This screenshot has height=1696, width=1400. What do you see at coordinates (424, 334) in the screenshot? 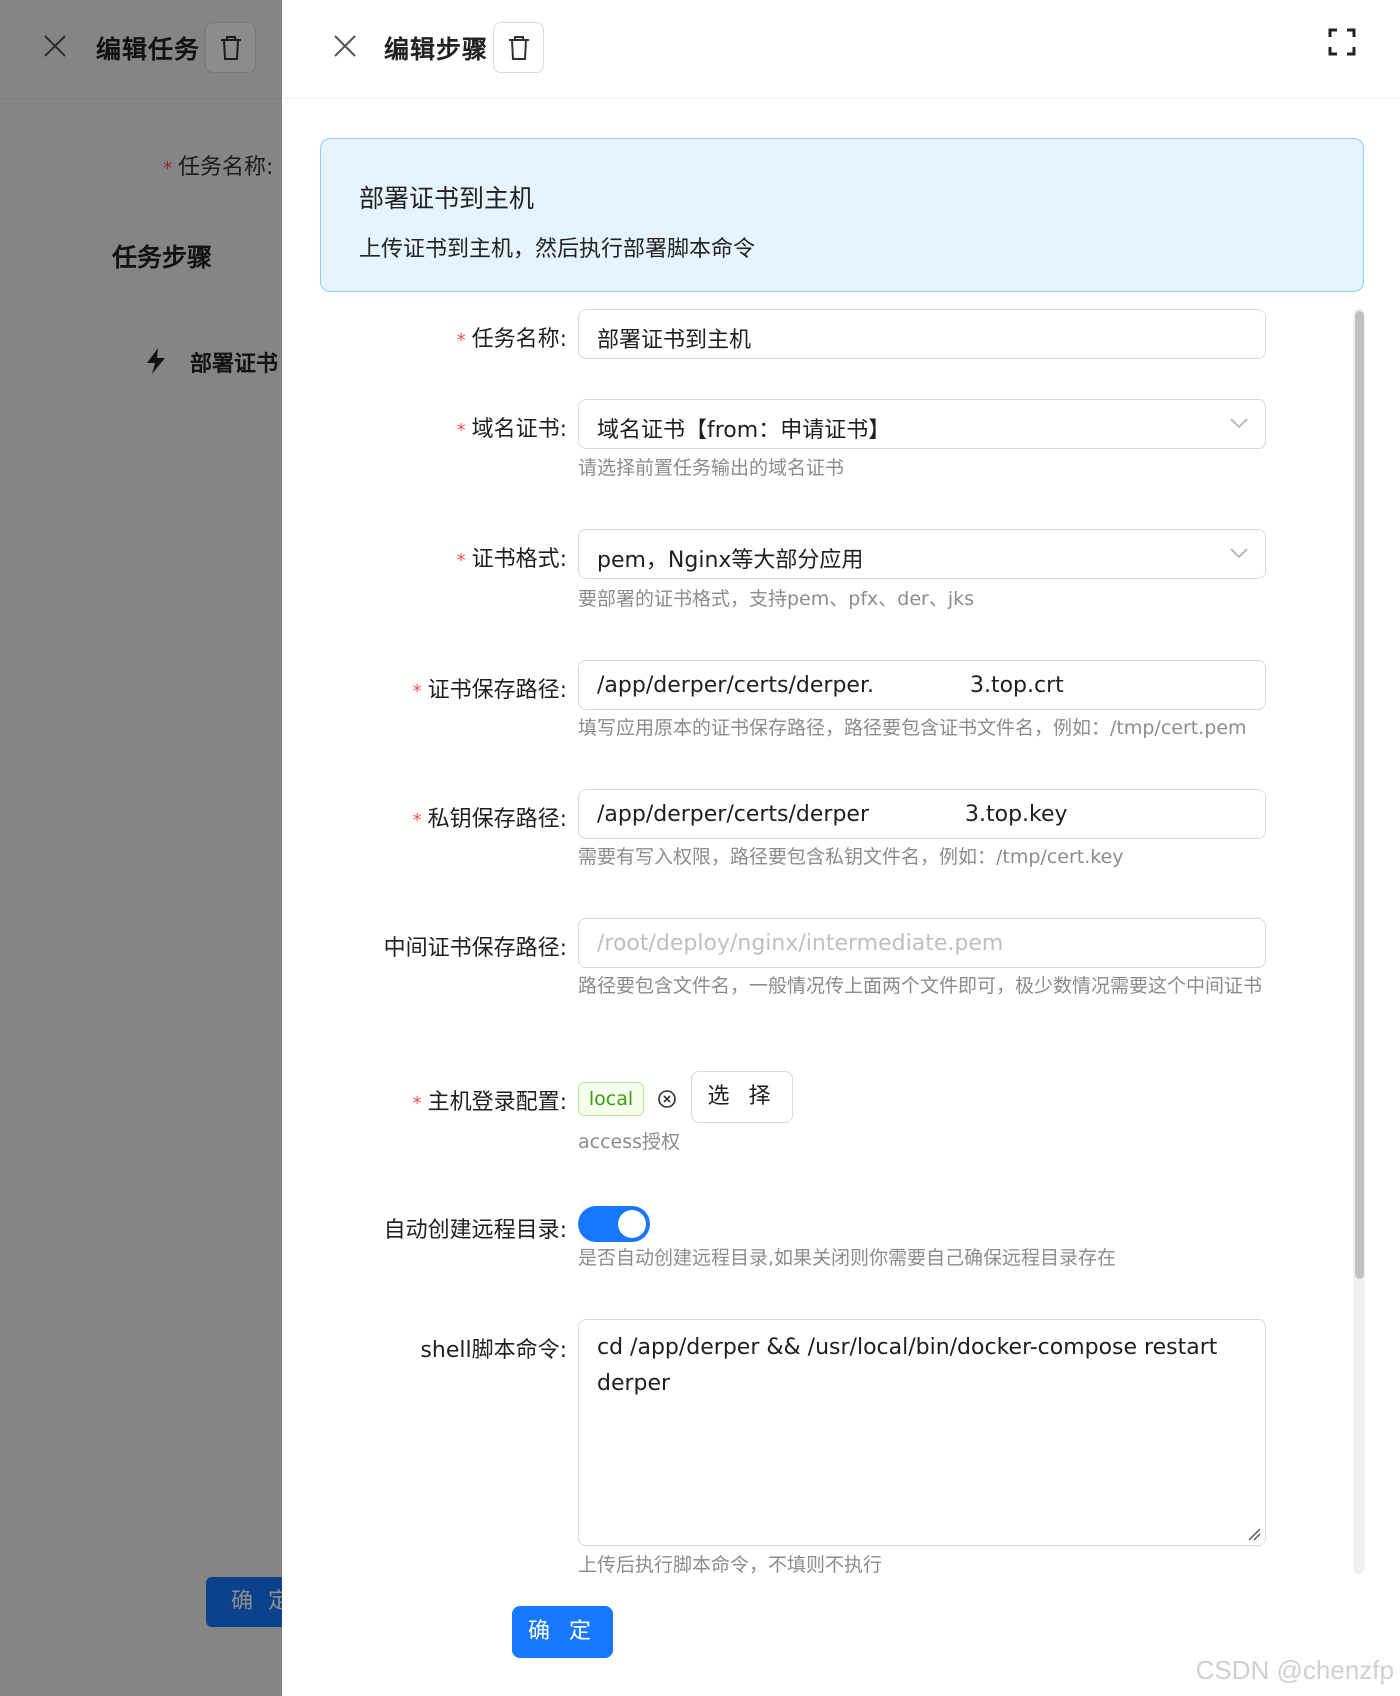
I see `task-name-label-wrap: * 任务名称:` at bounding box center [424, 334].